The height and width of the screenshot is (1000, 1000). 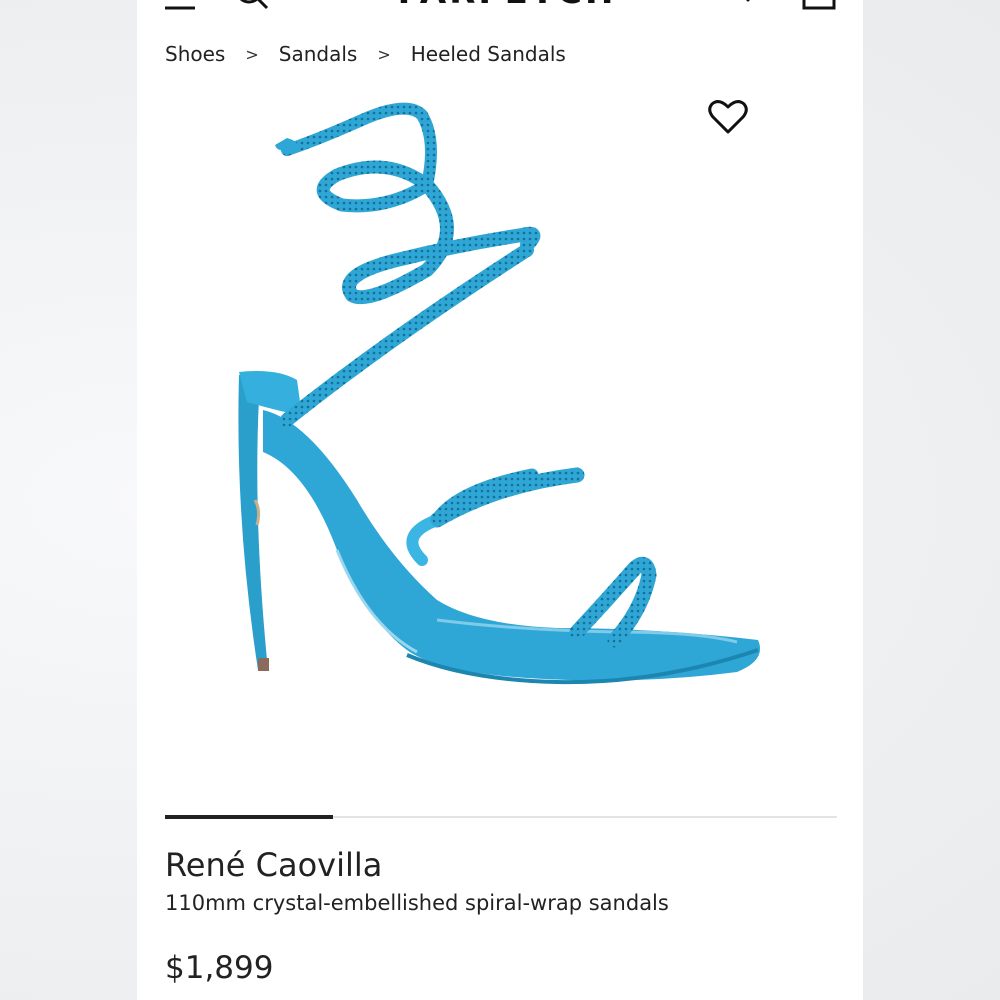 What do you see at coordinates (249, 817) in the screenshot?
I see `carousel-progress-bar` at bounding box center [249, 817].